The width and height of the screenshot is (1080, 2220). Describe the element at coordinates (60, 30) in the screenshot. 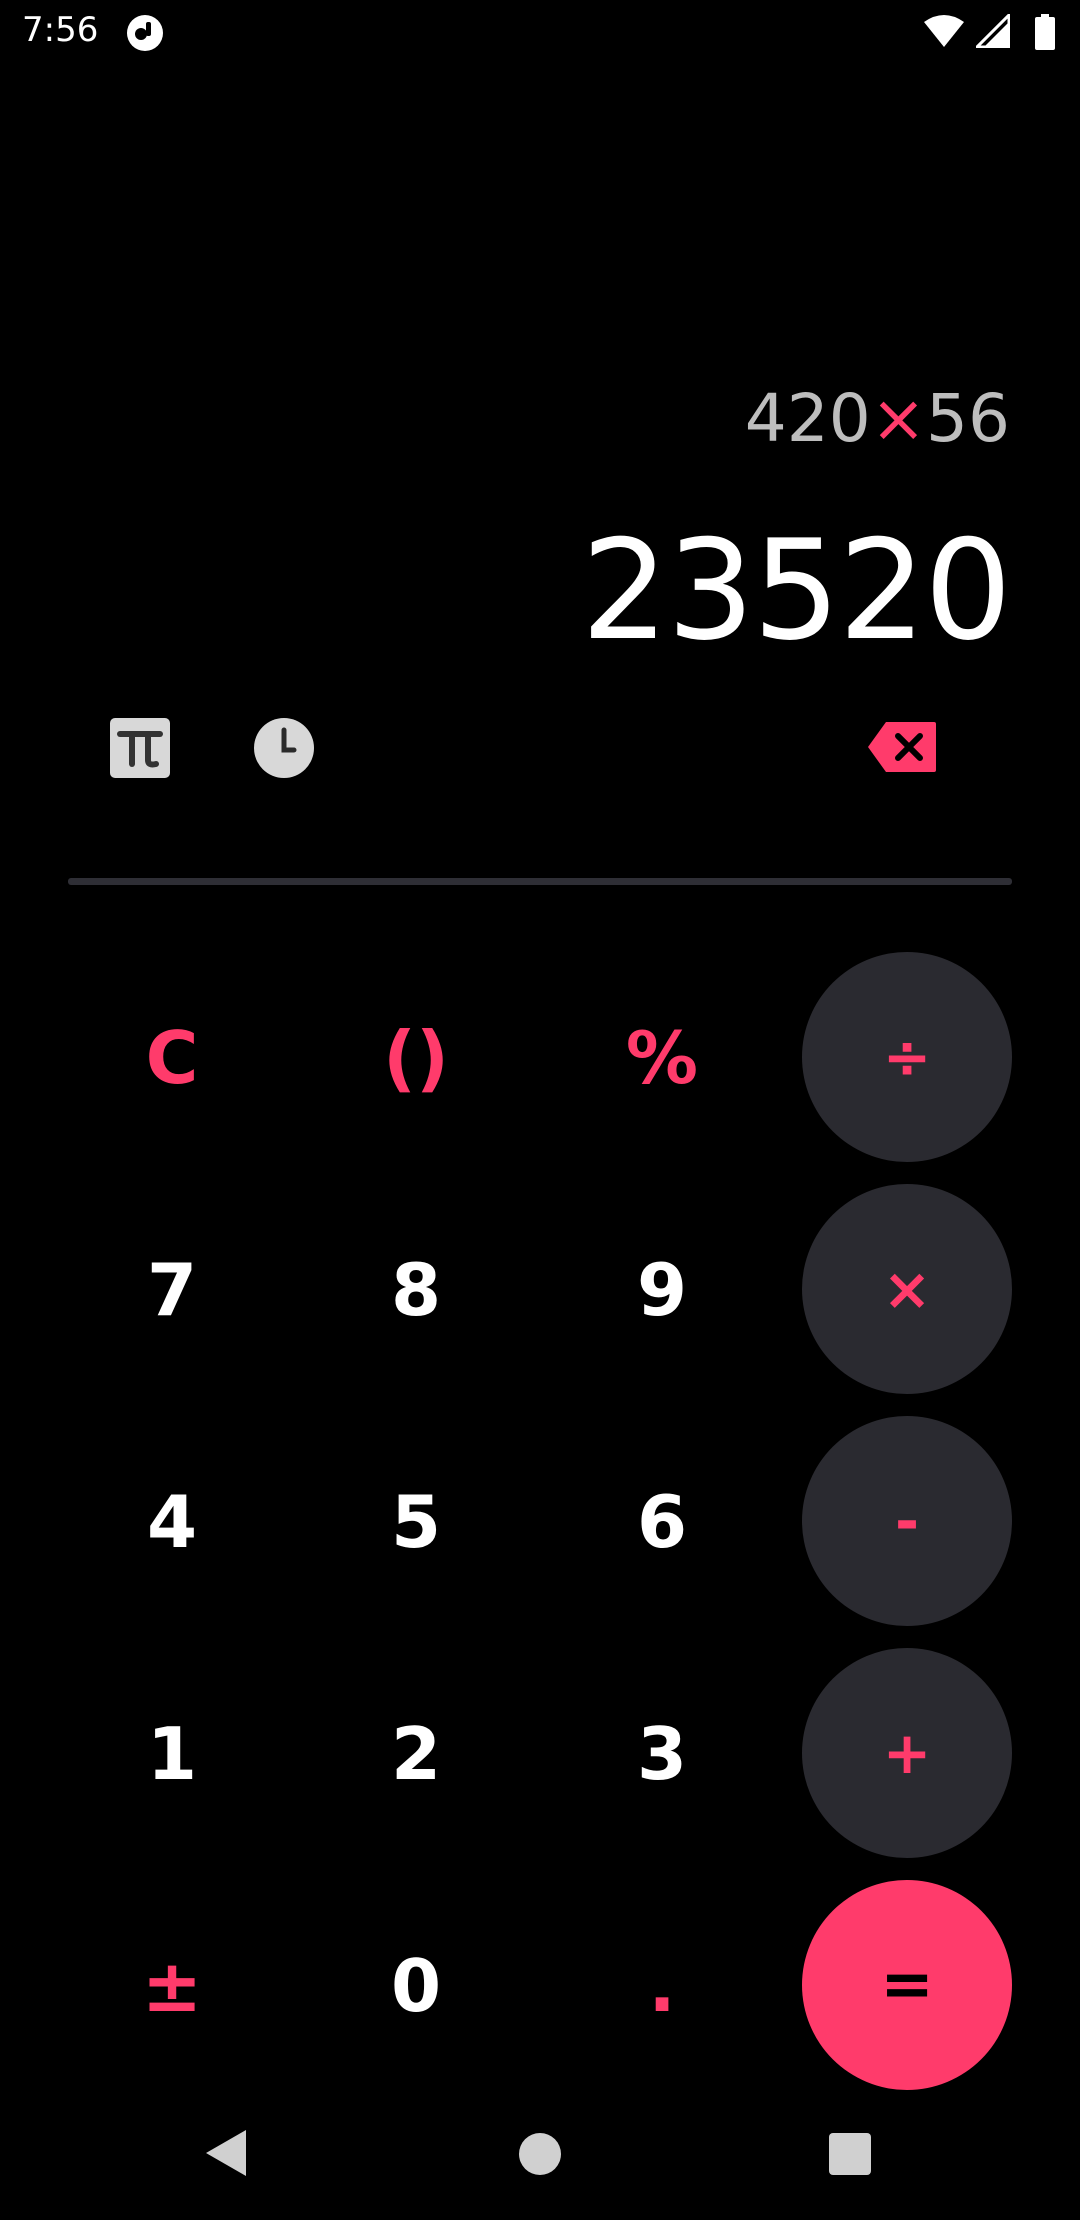

I see `status-time: 7:56` at that location.